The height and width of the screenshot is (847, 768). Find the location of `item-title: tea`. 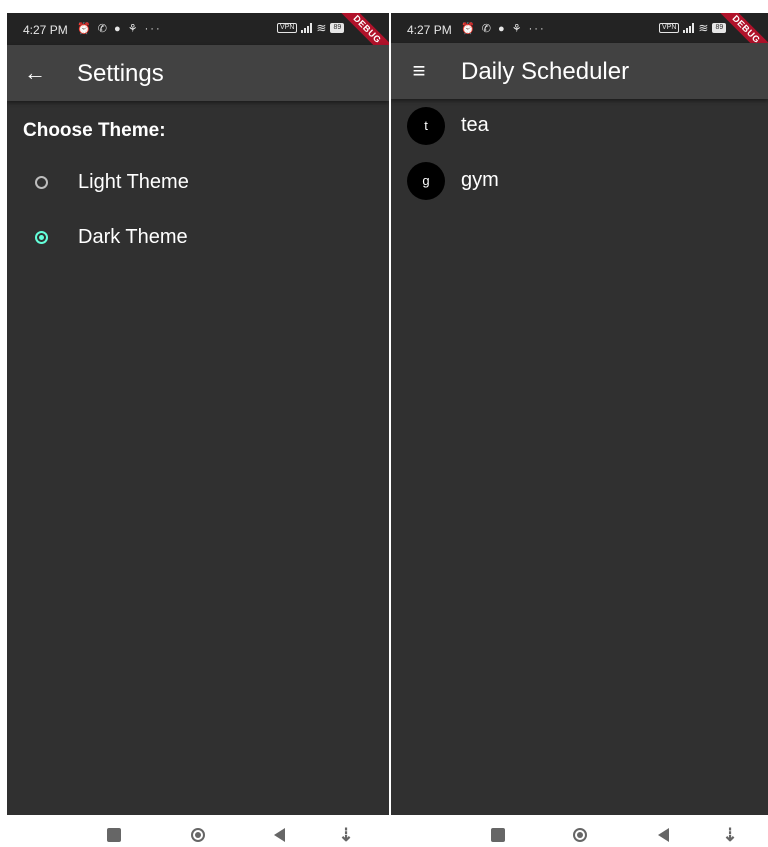

item-title: tea is located at coordinates (475, 125).